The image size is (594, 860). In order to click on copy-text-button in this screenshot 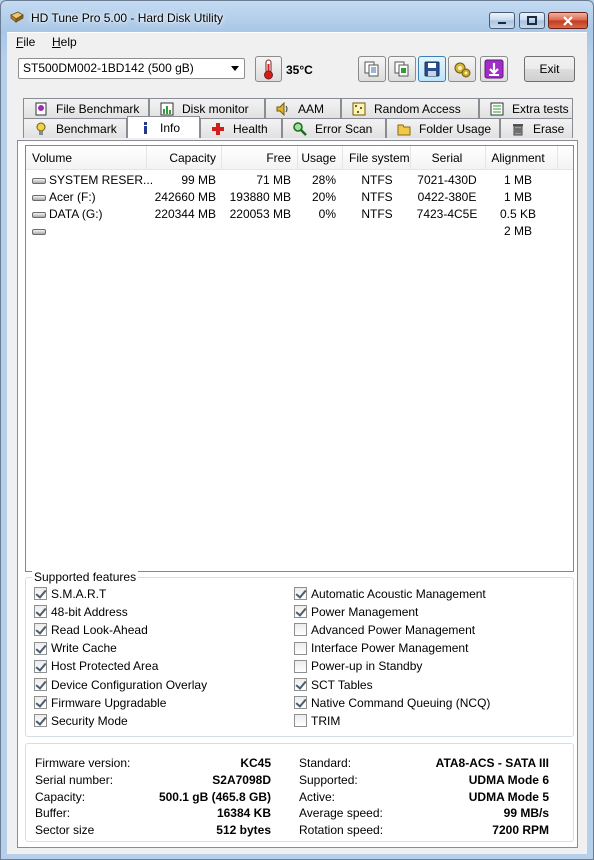, I will do `click(402, 69)`.